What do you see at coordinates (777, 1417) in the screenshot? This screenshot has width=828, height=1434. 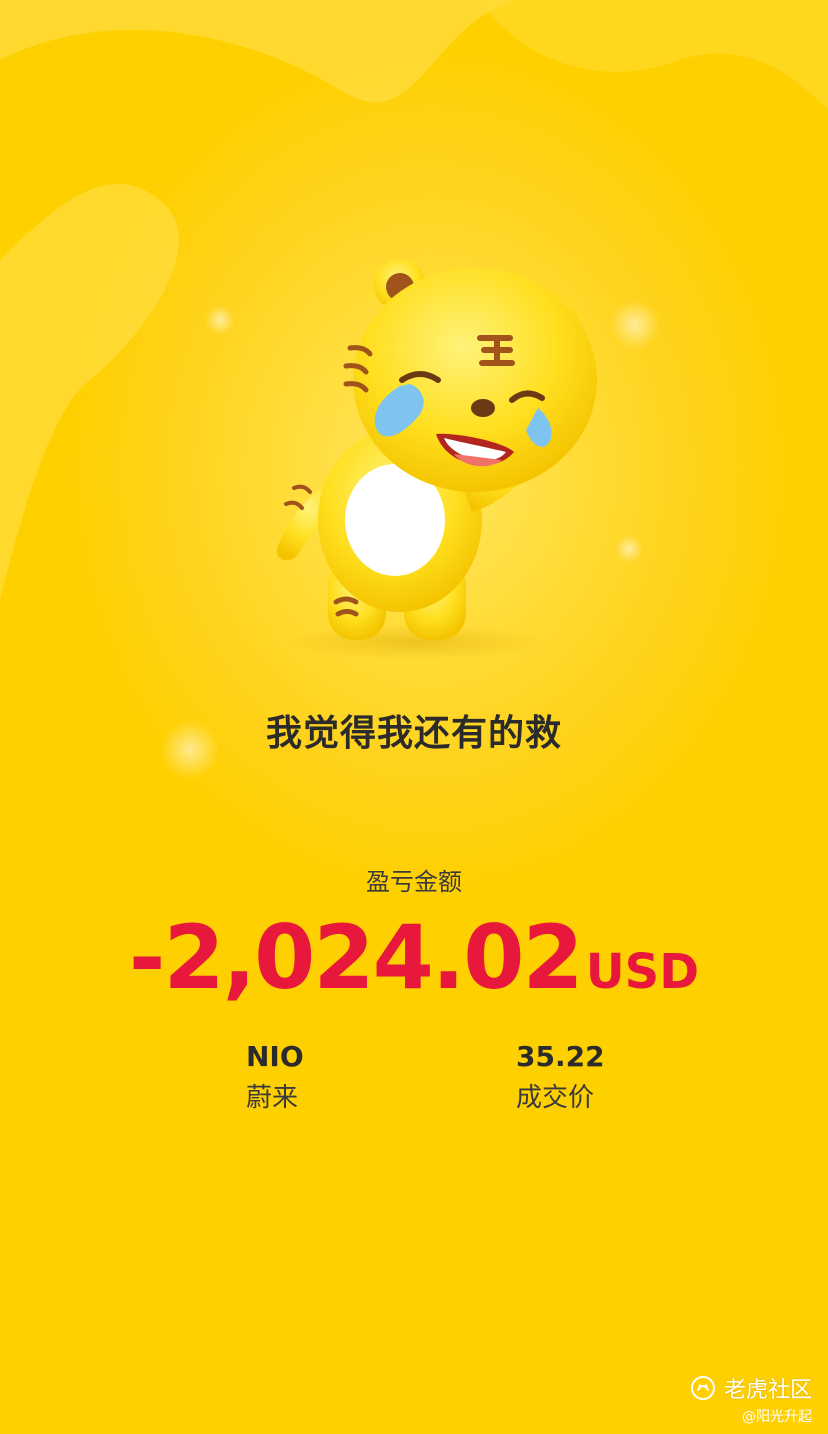 I see `watermark-user: @阳光升起` at bounding box center [777, 1417].